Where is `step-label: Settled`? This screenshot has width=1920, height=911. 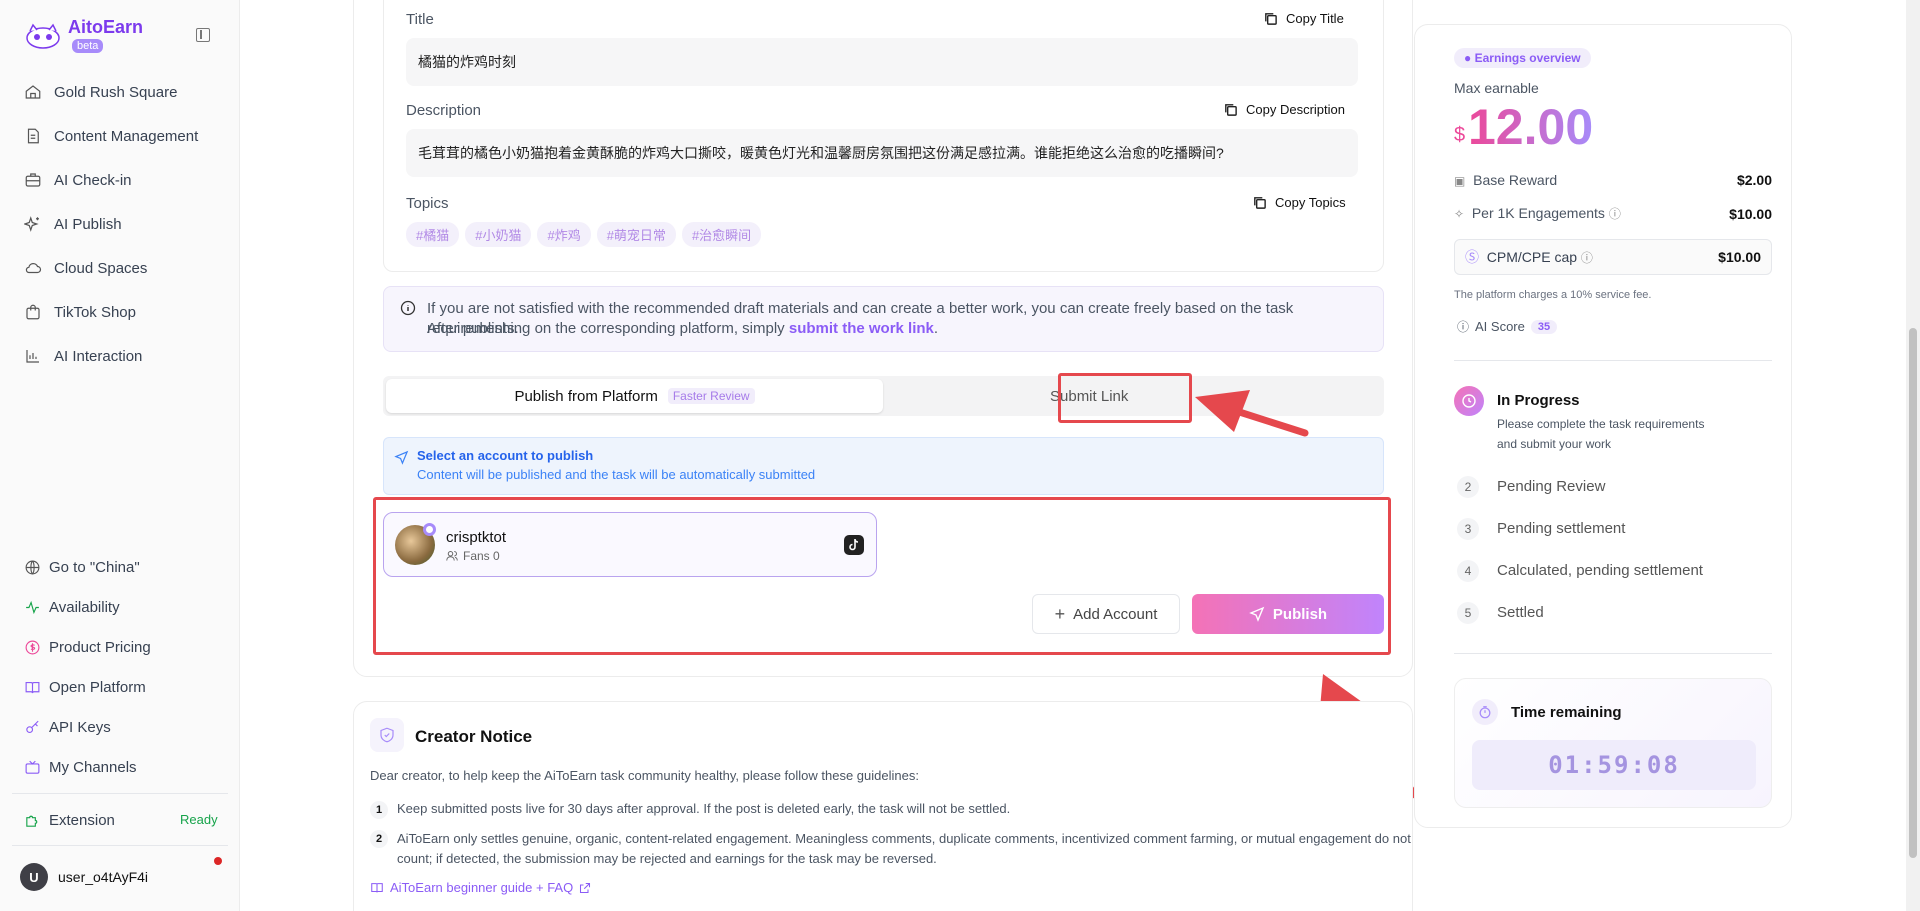 step-label: Settled is located at coordinates (1520, 612).